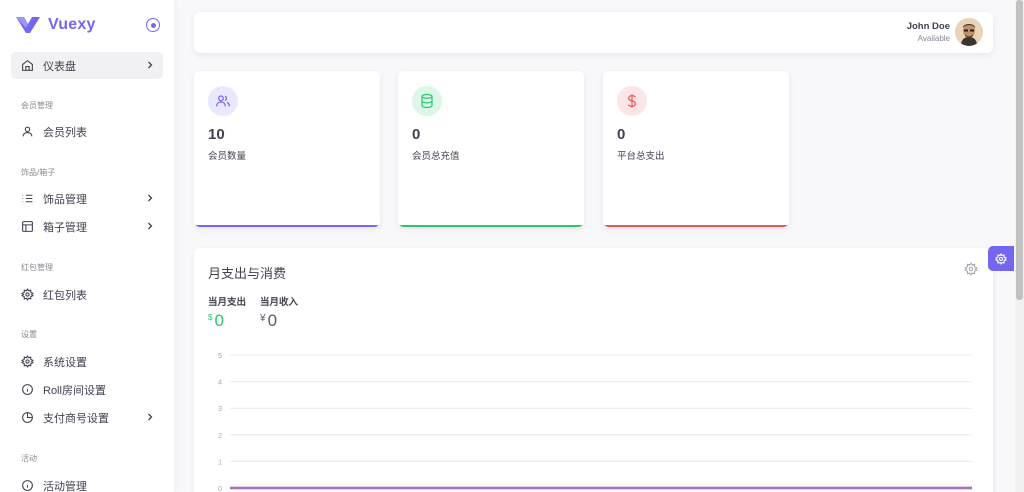 This screenshot has height=492, width=1024. I want to click on chart-title: 月支出与消费, so click(247, 273).